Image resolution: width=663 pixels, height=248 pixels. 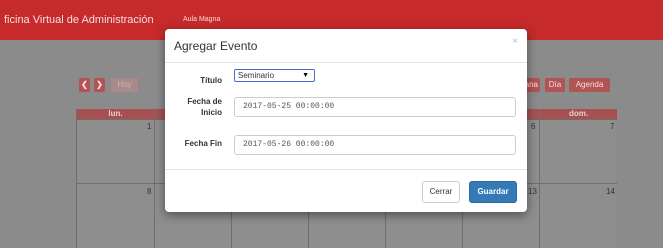 I want to click on calendar-day-view-button: Día, so click(x=555, y=85).